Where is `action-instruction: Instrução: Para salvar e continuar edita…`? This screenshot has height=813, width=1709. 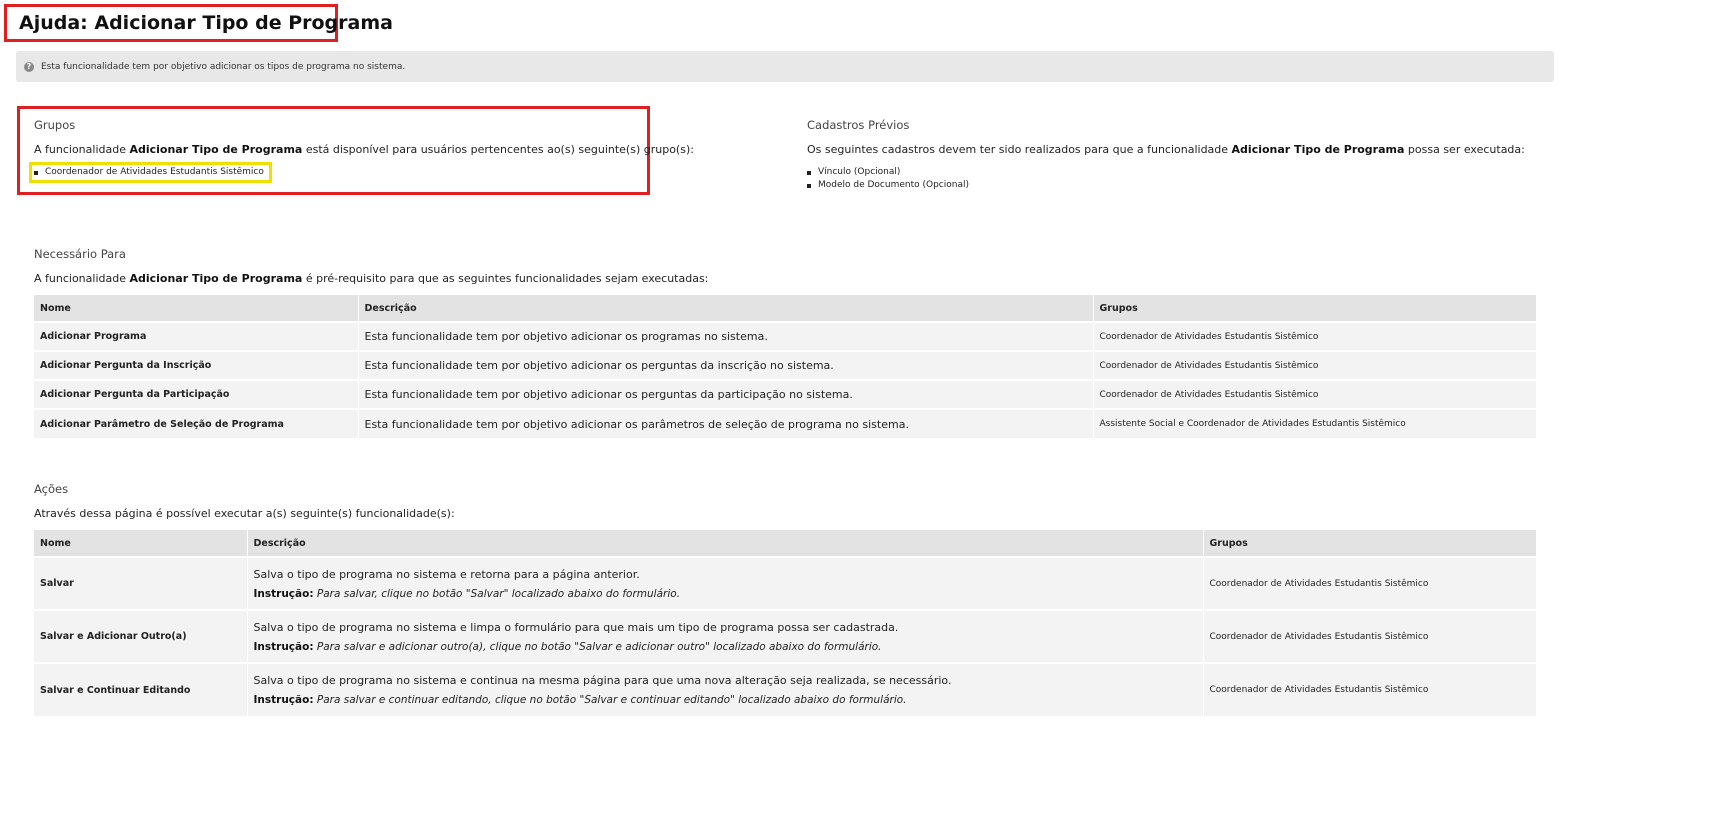 action-instruction: Instrução: Para salvar e continuar edita… is located at coordinates (725, 700).